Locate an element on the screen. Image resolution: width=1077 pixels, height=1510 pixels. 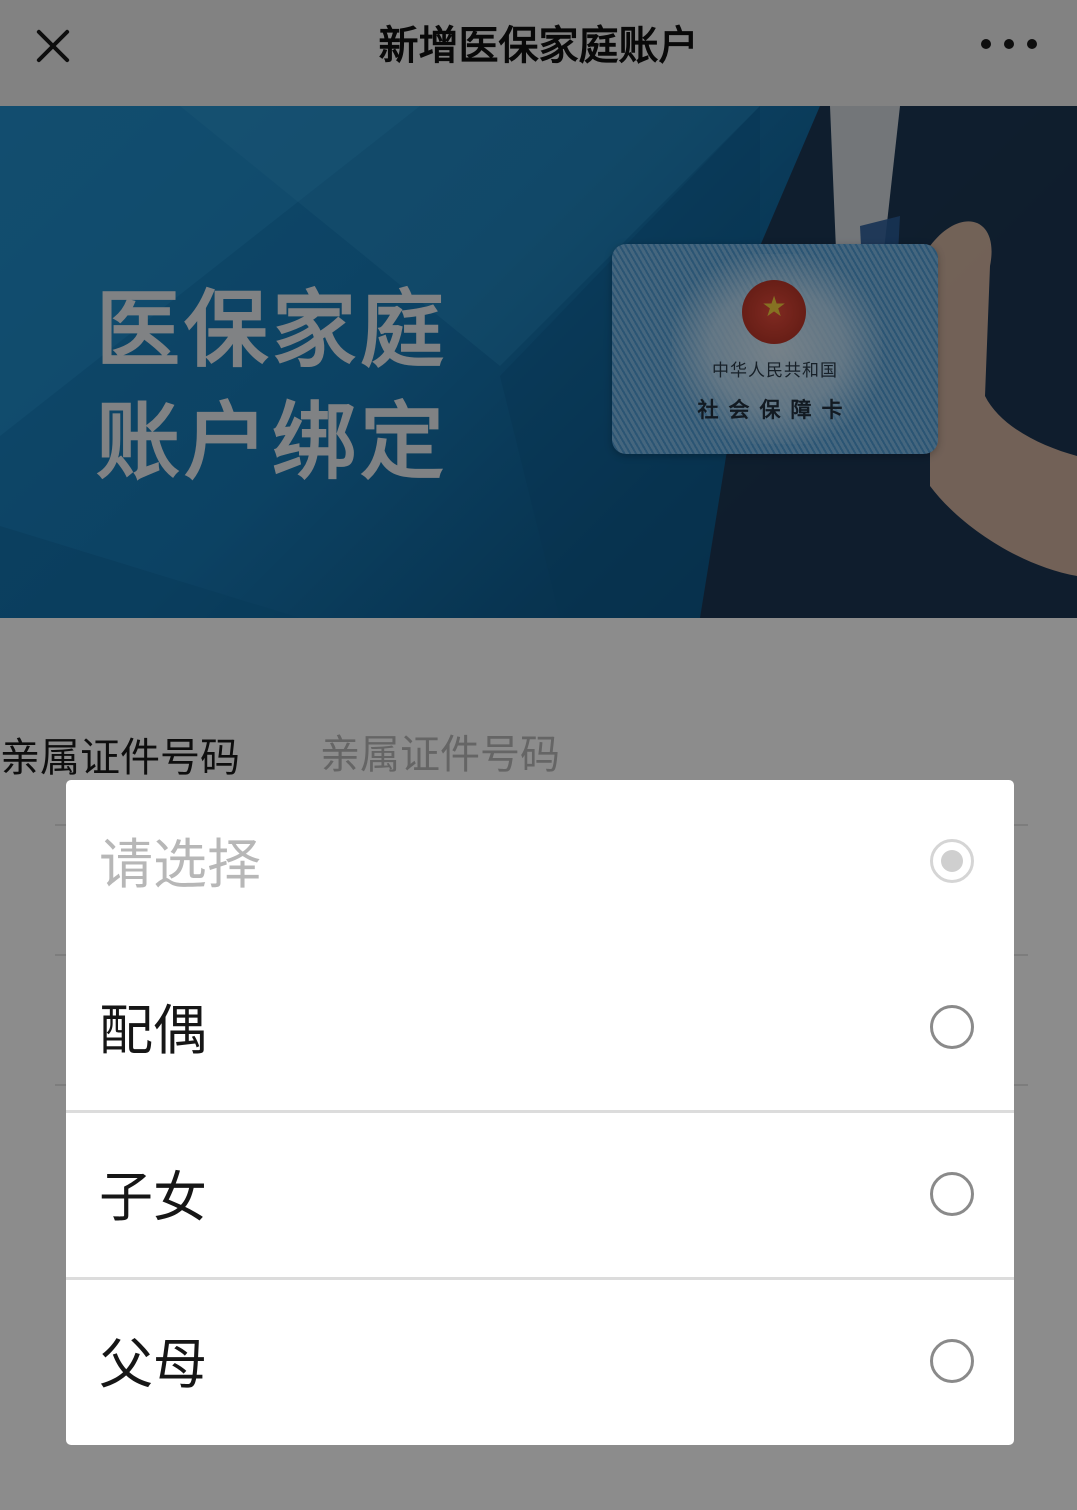
option-children: 子女 is located at coordinates (540, 1196).